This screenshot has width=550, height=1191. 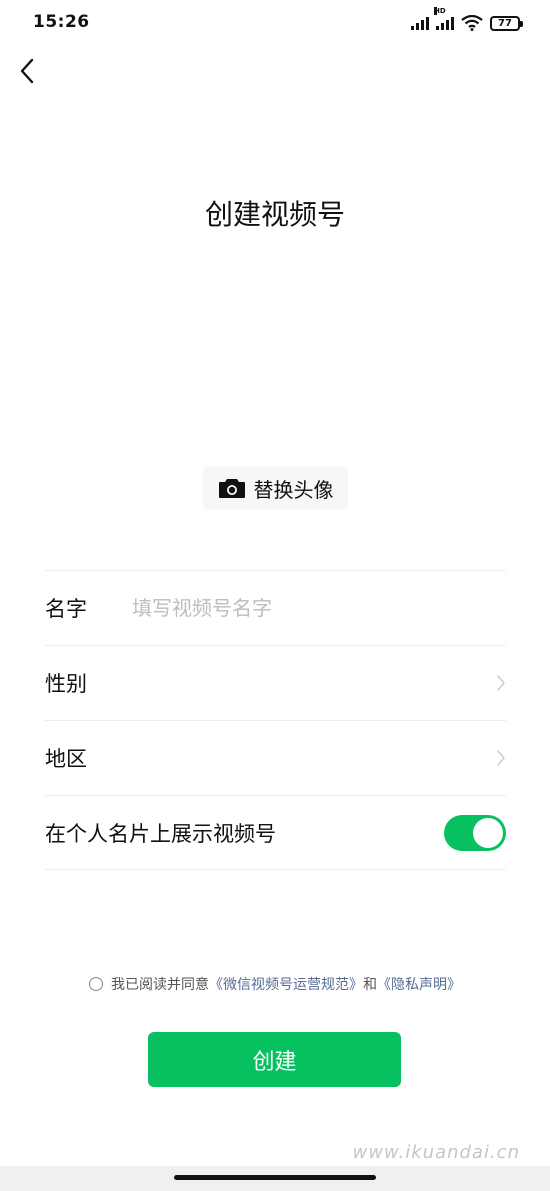 What do you see at coordinates (66, 609) in the screenshot?
I see `name-label: 名字` at bounding box center [66, 609].